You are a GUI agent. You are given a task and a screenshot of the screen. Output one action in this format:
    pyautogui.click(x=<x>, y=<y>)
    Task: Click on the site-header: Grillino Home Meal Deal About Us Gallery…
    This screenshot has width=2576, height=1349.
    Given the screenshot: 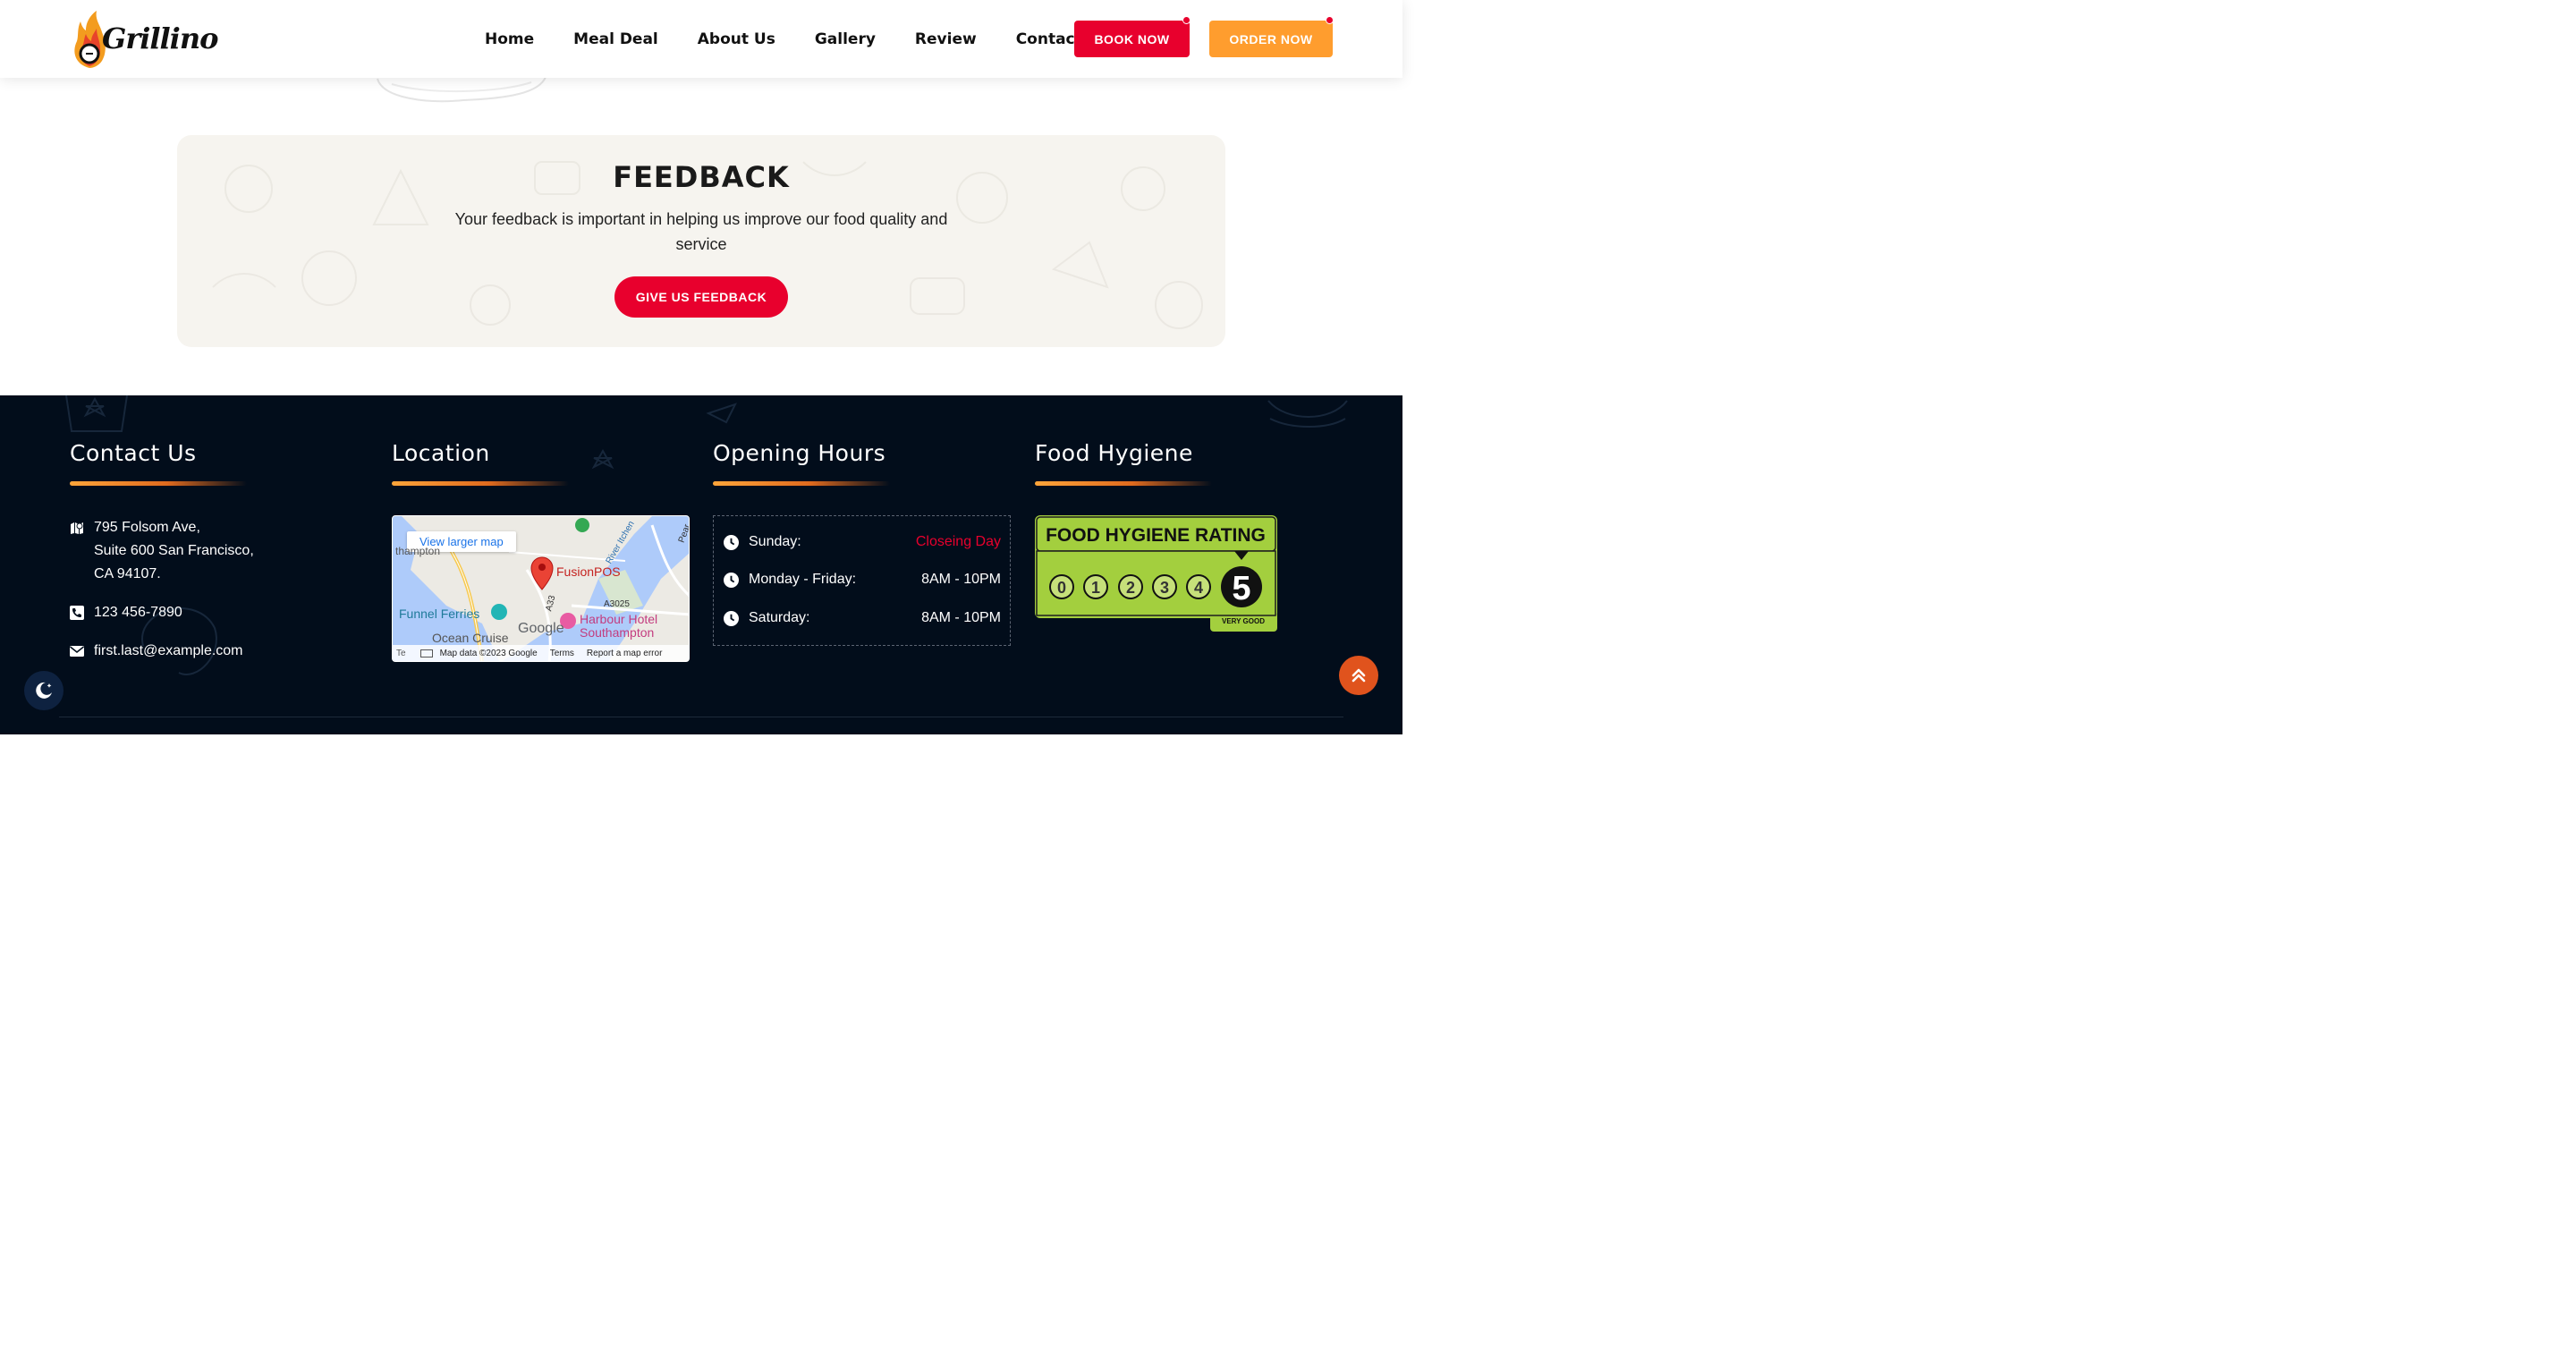 What is the action you would take?
    pyautogui.click(x=701, y=39)
    